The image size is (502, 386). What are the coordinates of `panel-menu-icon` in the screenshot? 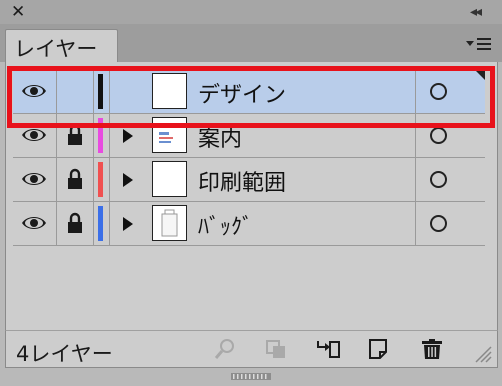 It's located at (479, 44).